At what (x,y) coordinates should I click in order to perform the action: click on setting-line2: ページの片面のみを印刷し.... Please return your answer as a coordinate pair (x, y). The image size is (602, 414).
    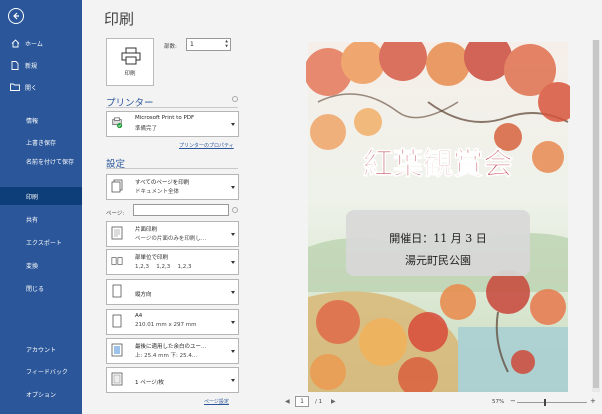
    Looking at the image, I should click on (171, 239).